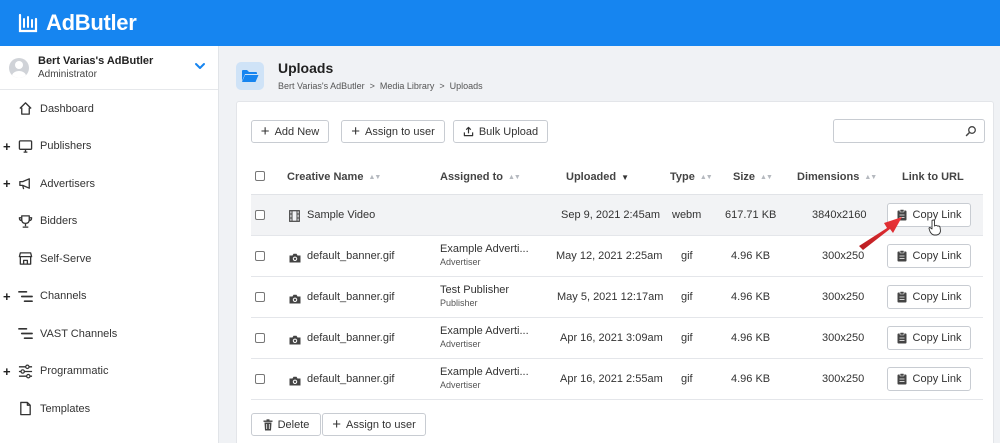 Image resolution: width=1000 pixels, height=443 pixels. Describe the element at coordinates (611, 379) in the screenshot. I see `uploaded-date: Apr 16, 2021 2:55am` at that location.